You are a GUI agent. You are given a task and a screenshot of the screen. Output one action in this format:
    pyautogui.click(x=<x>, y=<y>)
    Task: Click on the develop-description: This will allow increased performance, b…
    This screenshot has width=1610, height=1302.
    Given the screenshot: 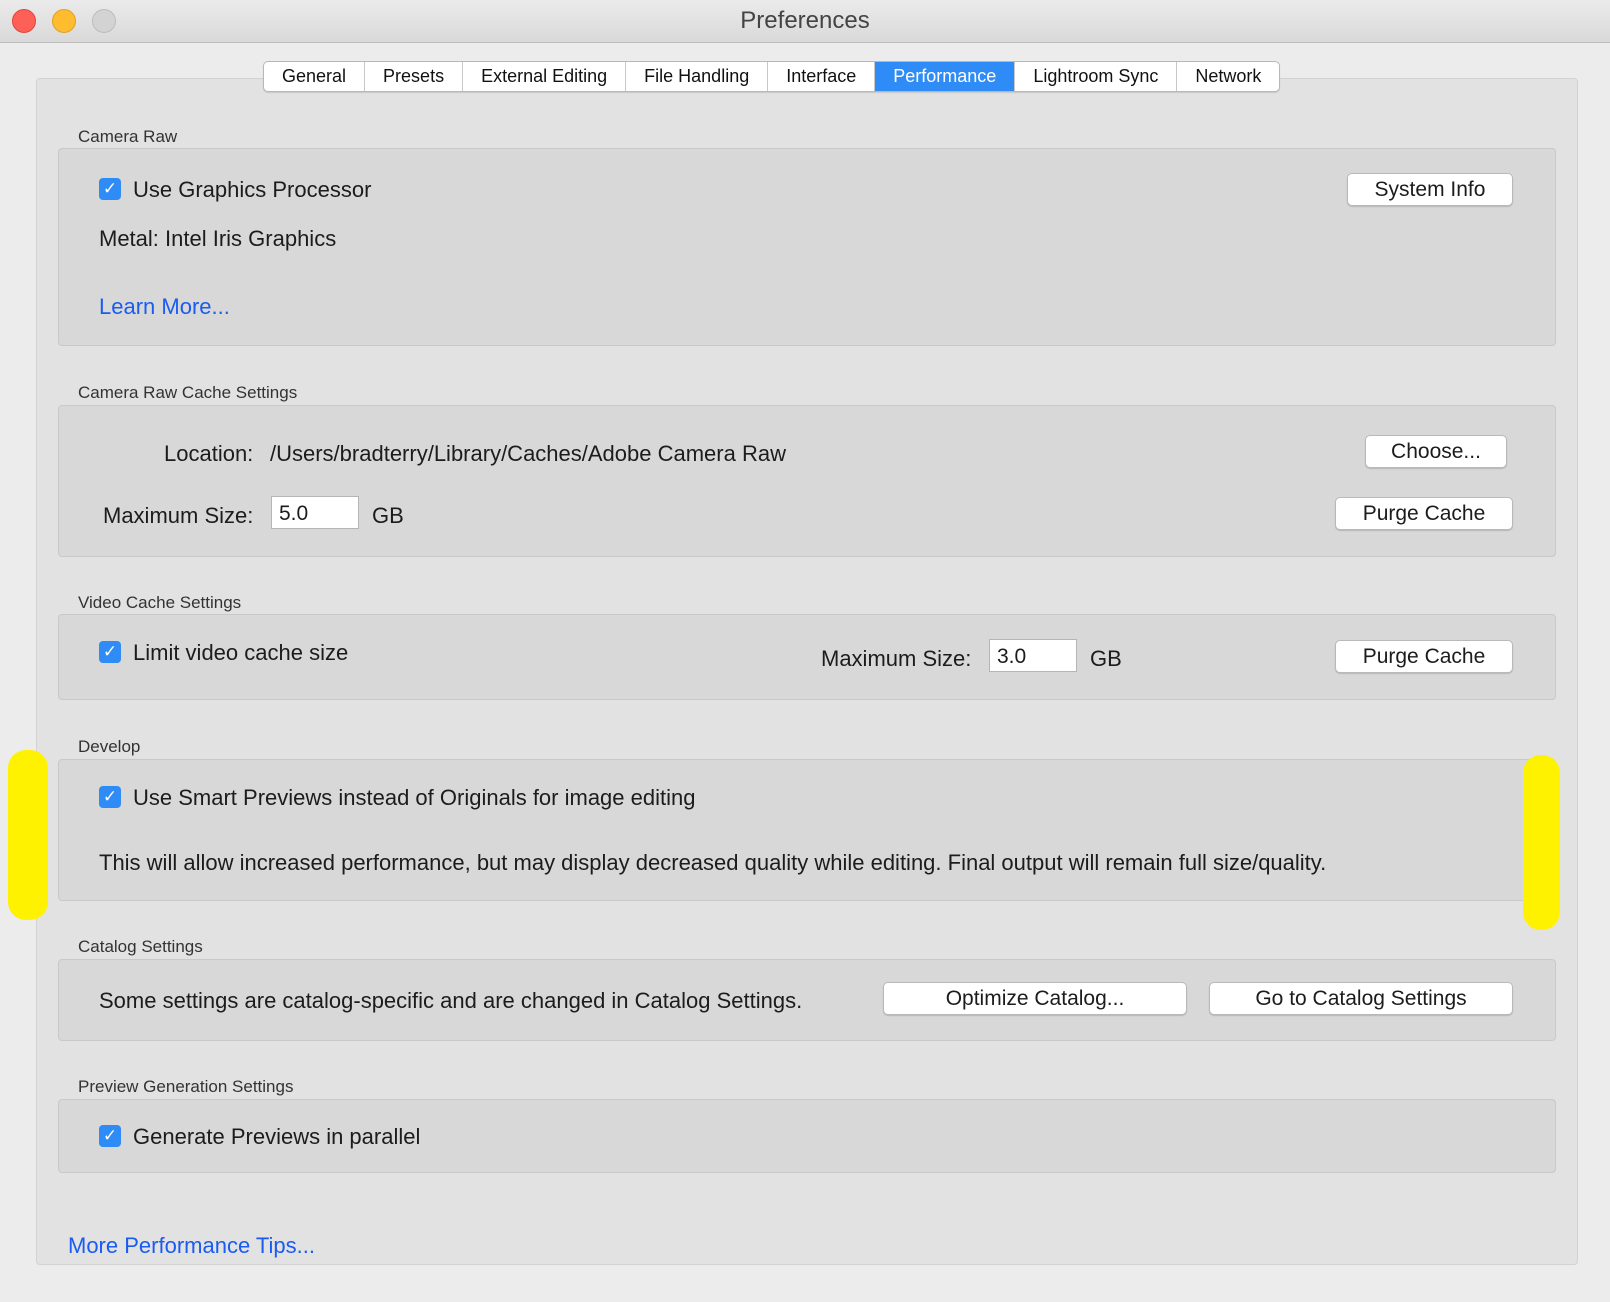 What is the action you would take?
    pyautogui.click(x=713, y=862)
    